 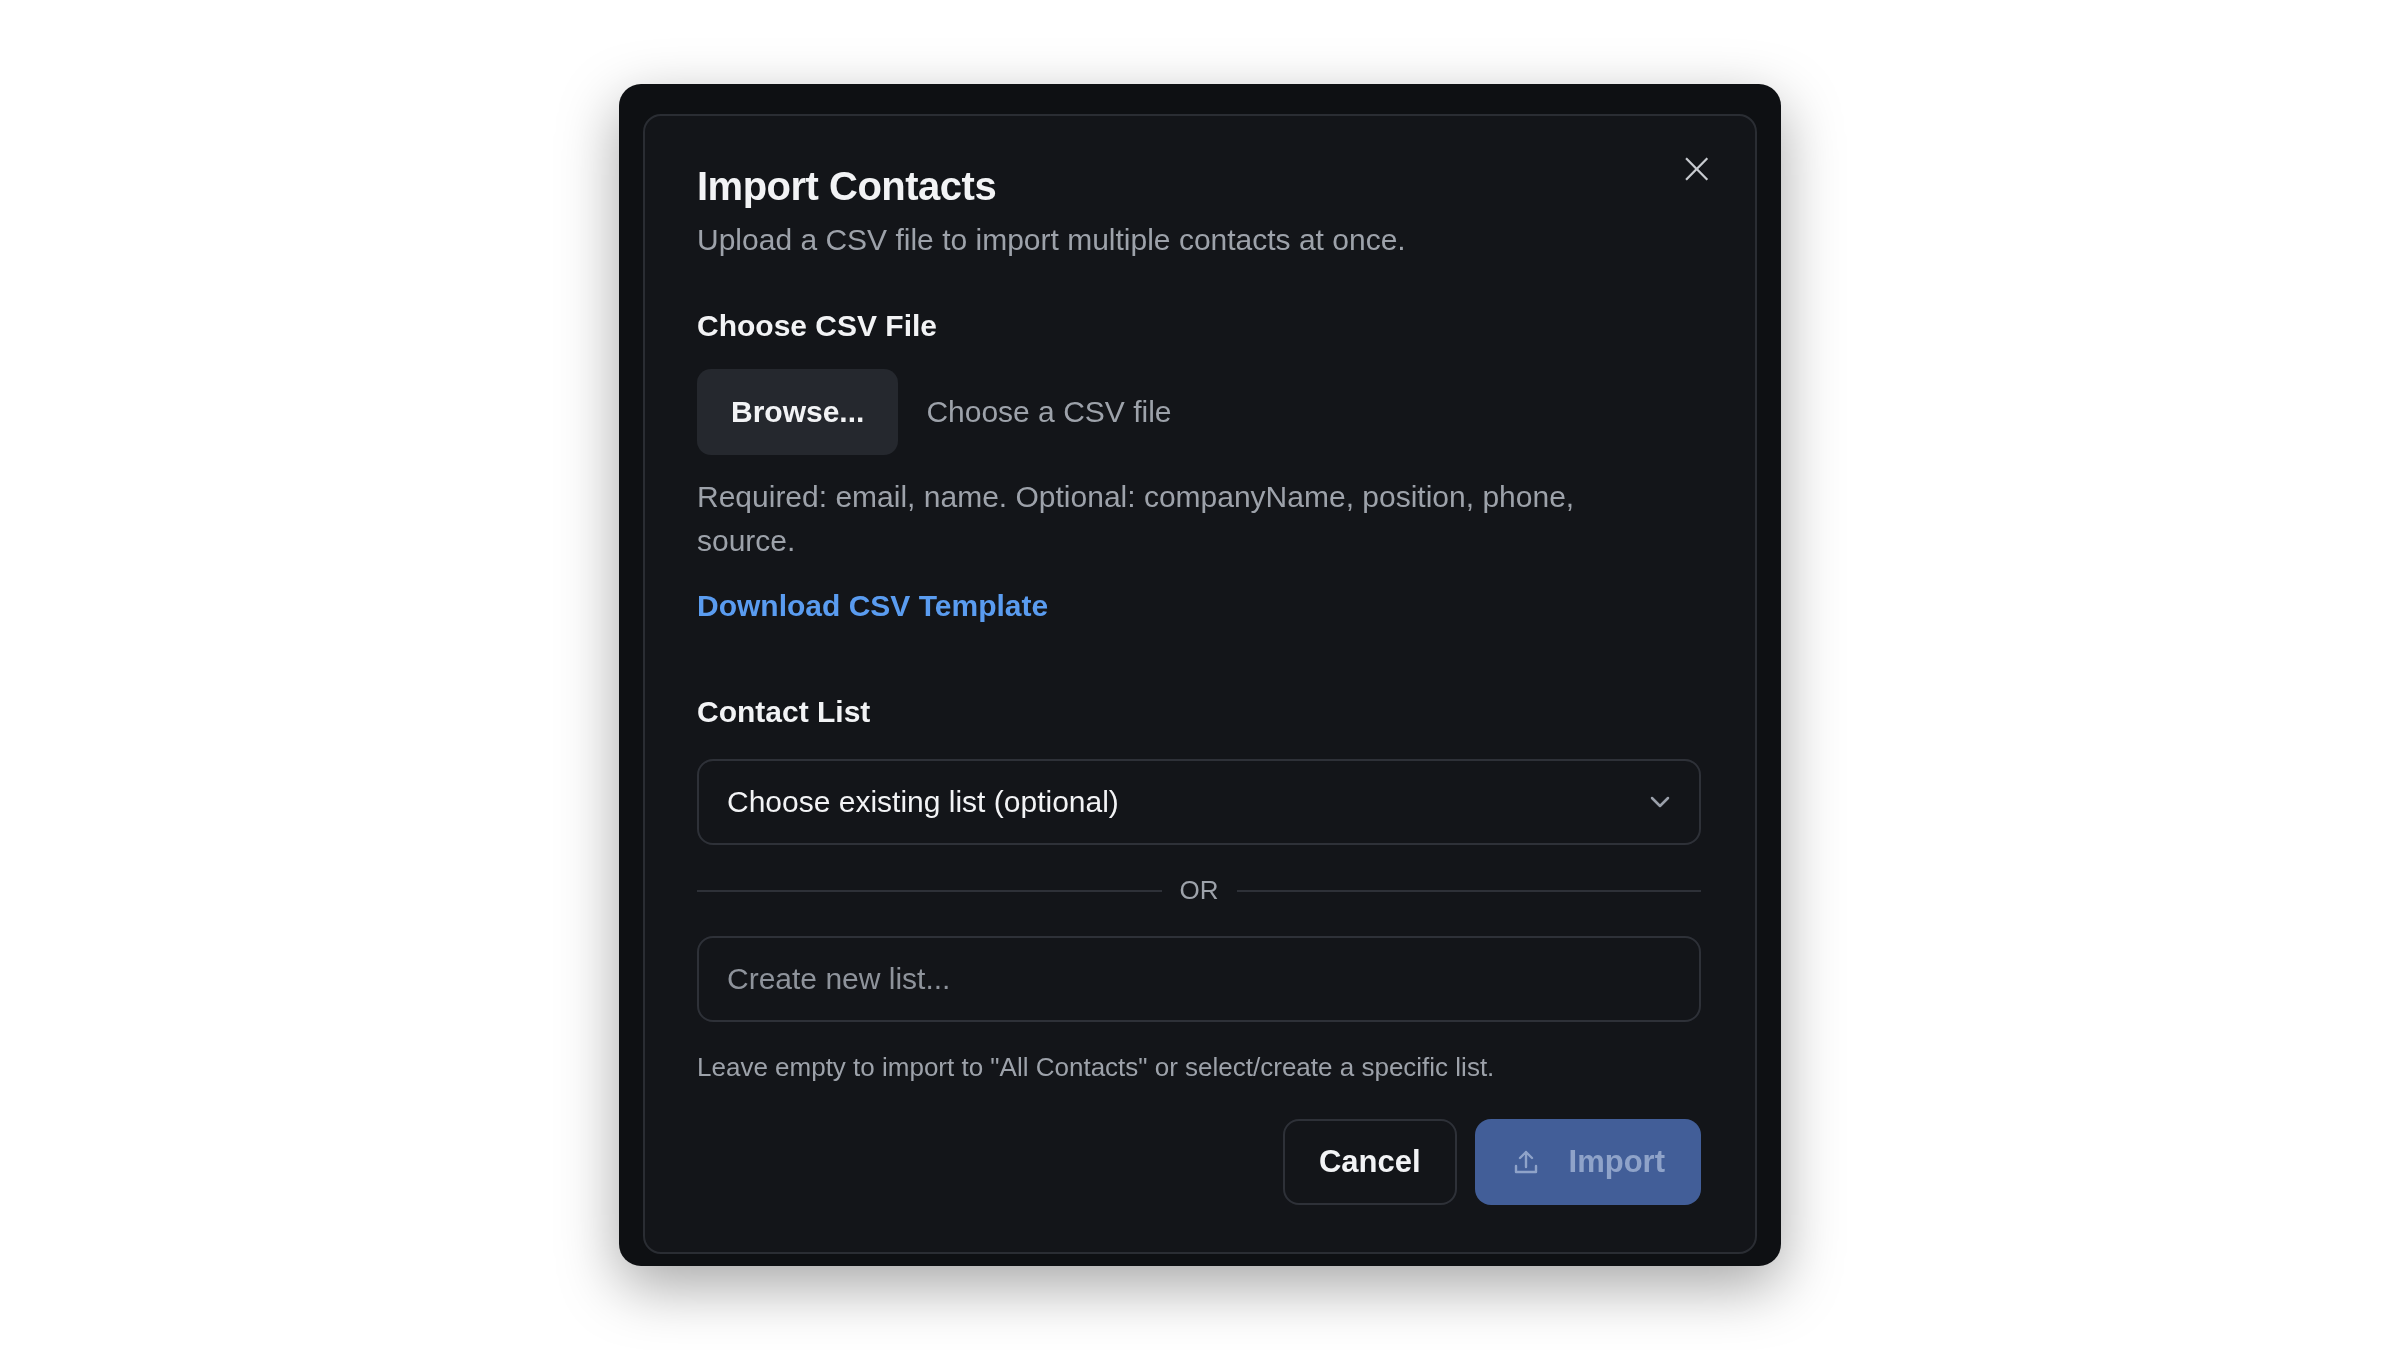 What do you see at coordinates (784, 712) in the screenshot?
I see `field-label: Contact List` at bounding box center [784, 712].